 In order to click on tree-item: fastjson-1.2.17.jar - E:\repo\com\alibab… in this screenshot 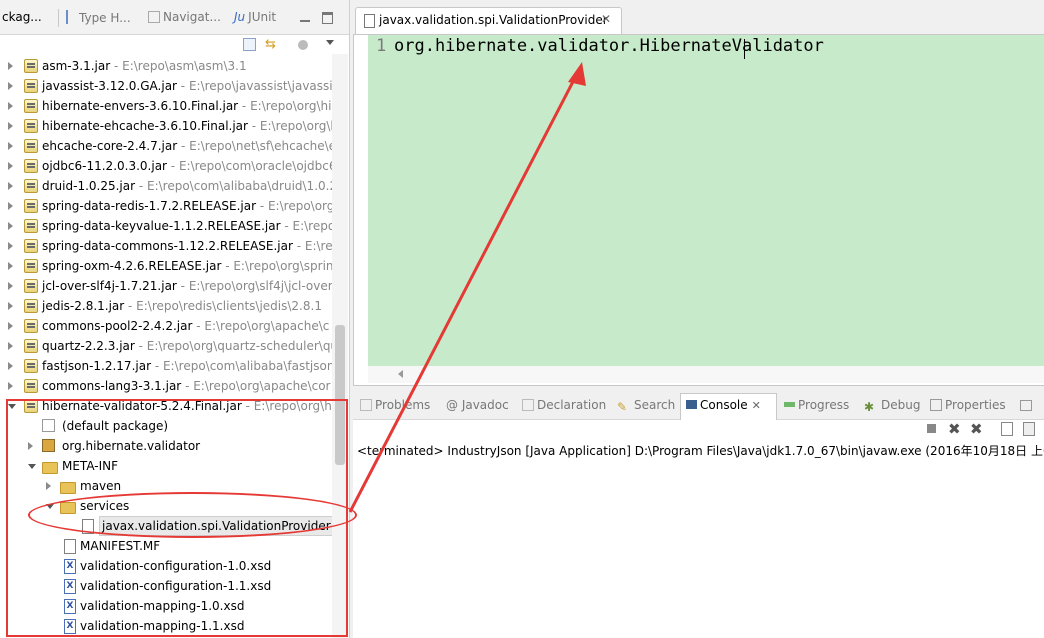, I will do `click(166, 366)`.